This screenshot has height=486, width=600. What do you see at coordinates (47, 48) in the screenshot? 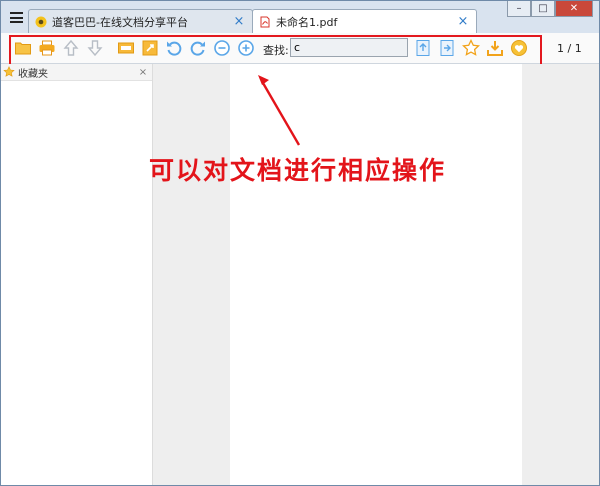
I see `print-icon` at bounding box center [47, 48].